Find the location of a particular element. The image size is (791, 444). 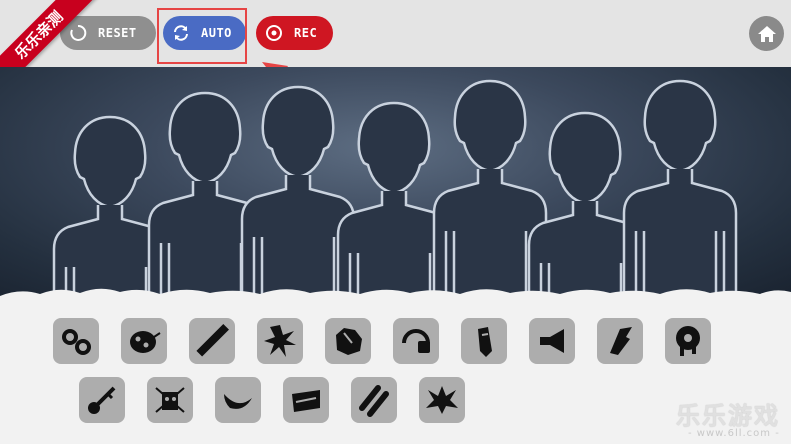

goggles-icon is located at coordinates (76, 342).